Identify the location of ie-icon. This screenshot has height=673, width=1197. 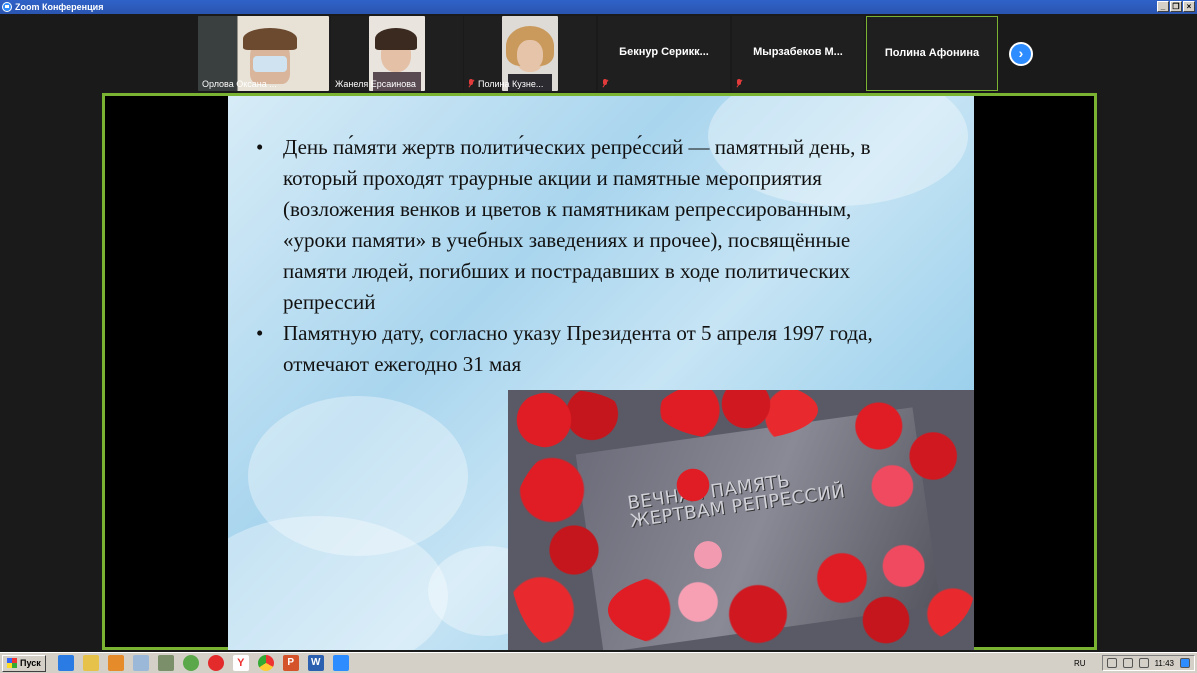
(65, 663).